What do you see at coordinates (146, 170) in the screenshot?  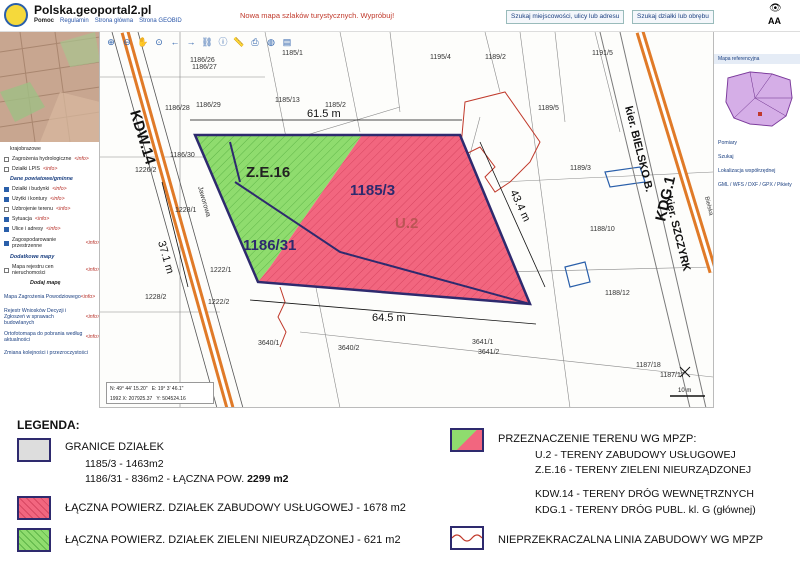 I see `parcel-number: 1226/2` at bounding box center [146, 170].